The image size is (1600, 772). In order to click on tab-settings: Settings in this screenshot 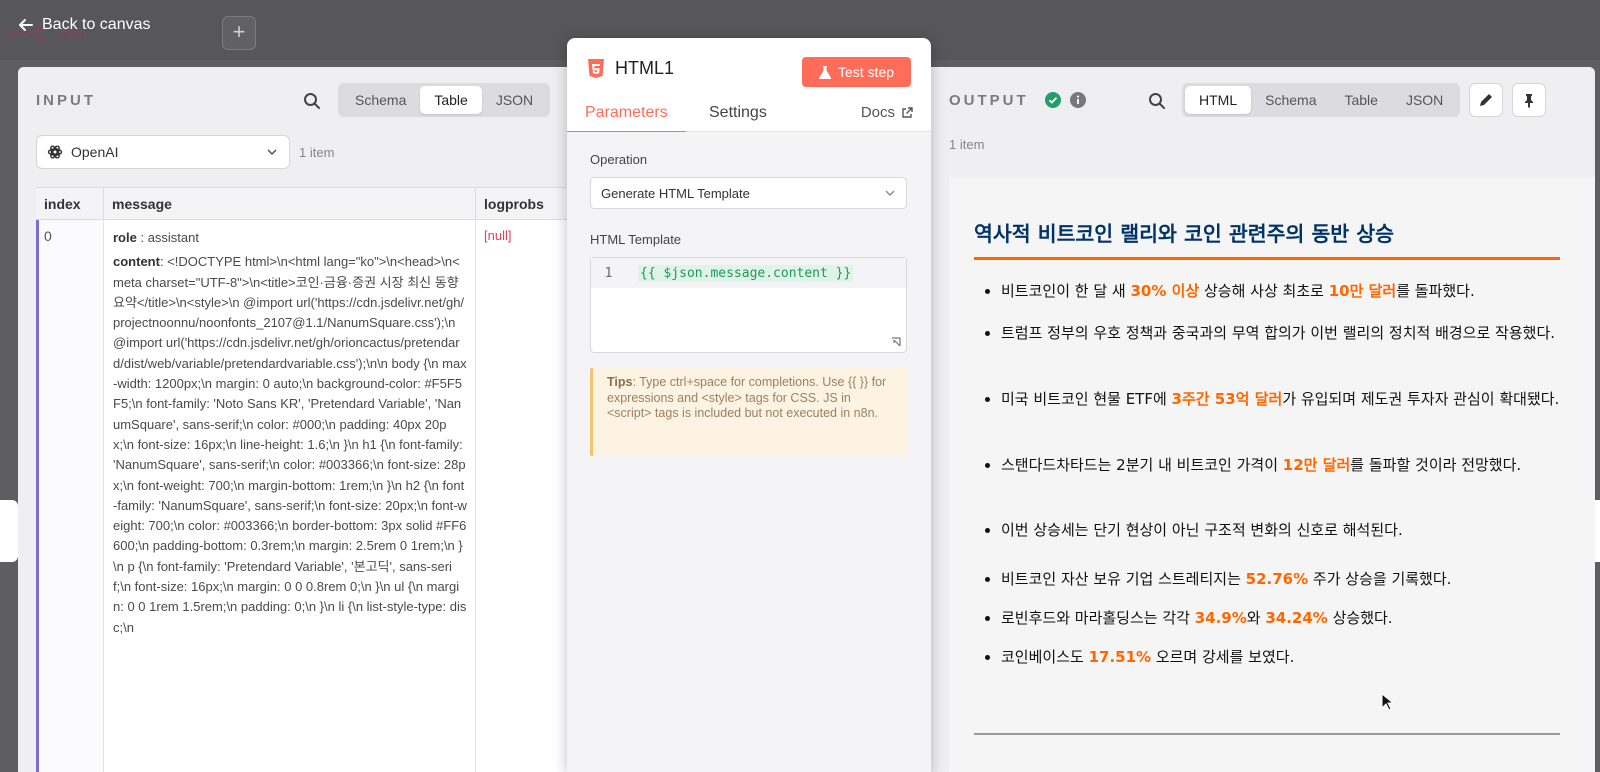, I will do `click(738, 118)`.